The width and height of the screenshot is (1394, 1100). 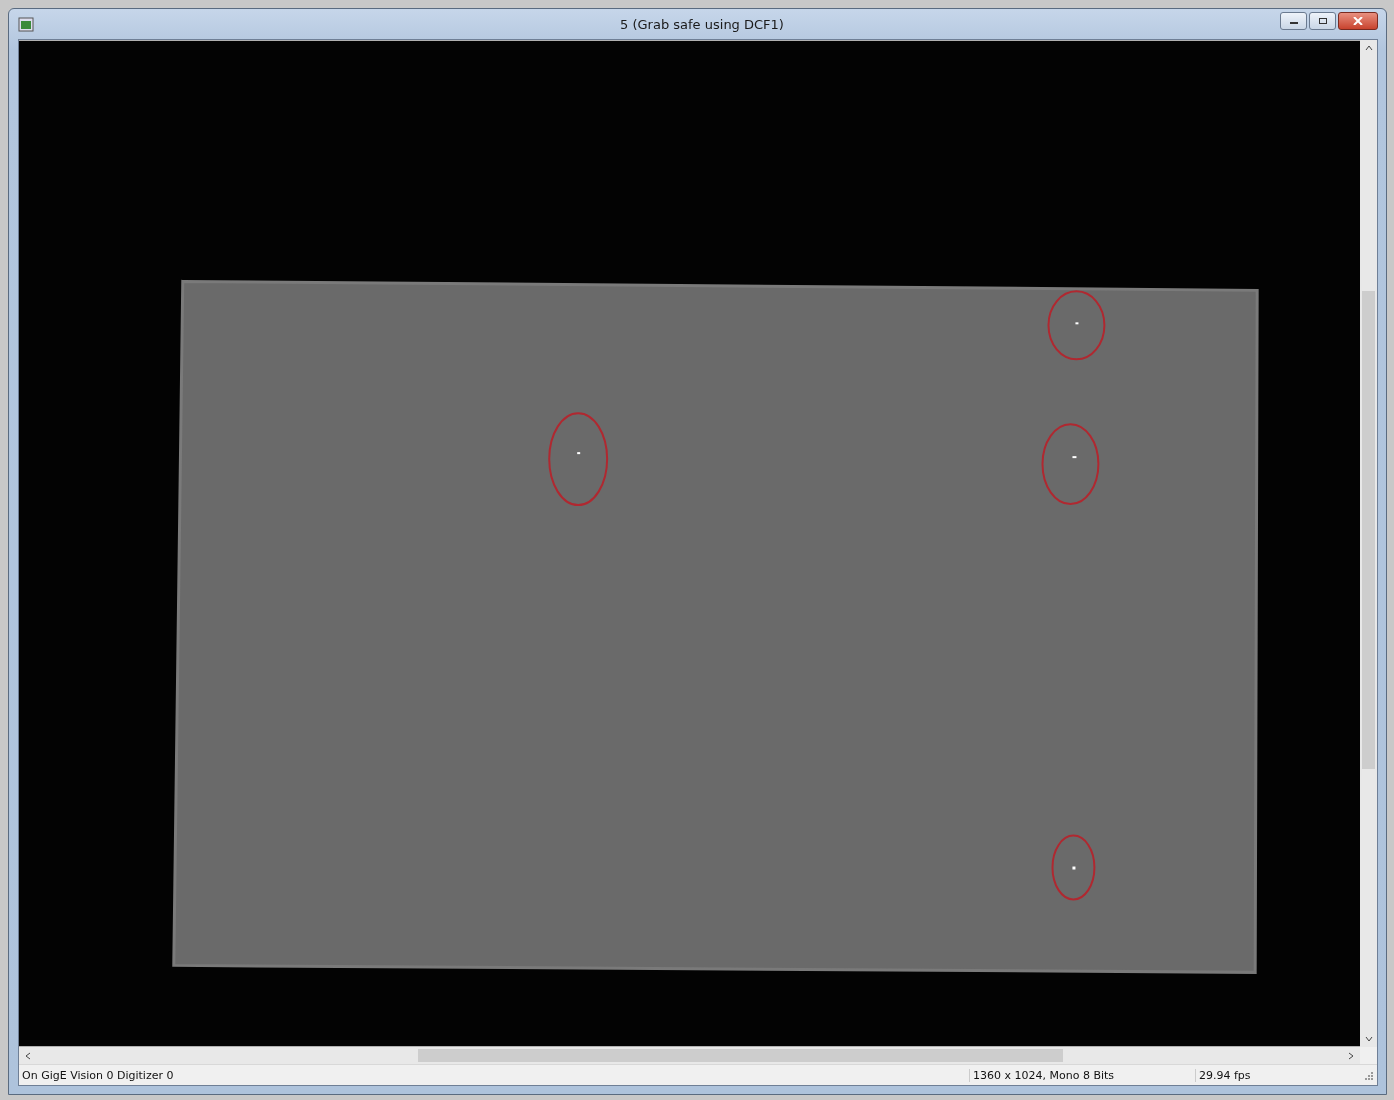 I want to click on app-icon, so click(x=26, y=24).